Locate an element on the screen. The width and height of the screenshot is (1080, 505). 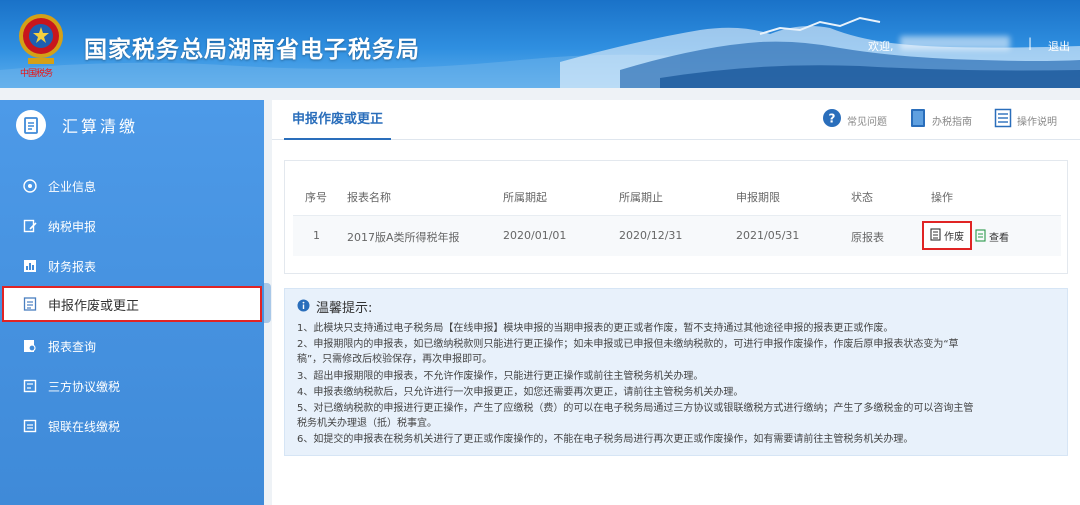
cell-deadline: 2021/05/31 is located at coordinates (768, 235).